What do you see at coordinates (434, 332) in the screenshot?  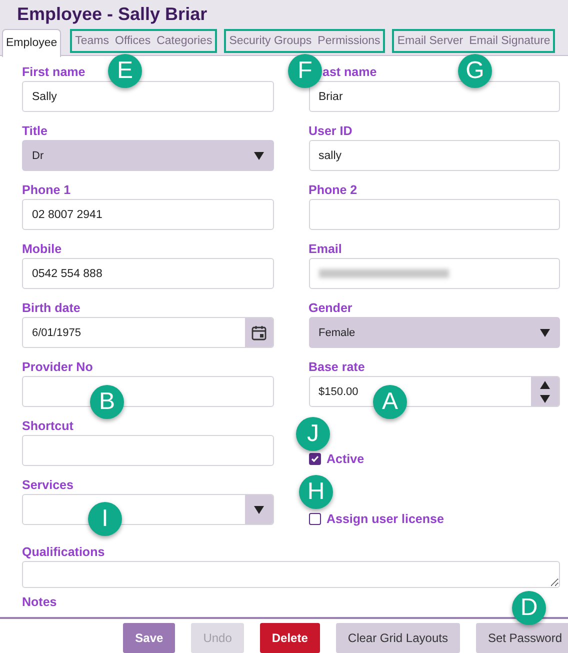 I see `dropdown: Female` at bounding box center [434, 332].